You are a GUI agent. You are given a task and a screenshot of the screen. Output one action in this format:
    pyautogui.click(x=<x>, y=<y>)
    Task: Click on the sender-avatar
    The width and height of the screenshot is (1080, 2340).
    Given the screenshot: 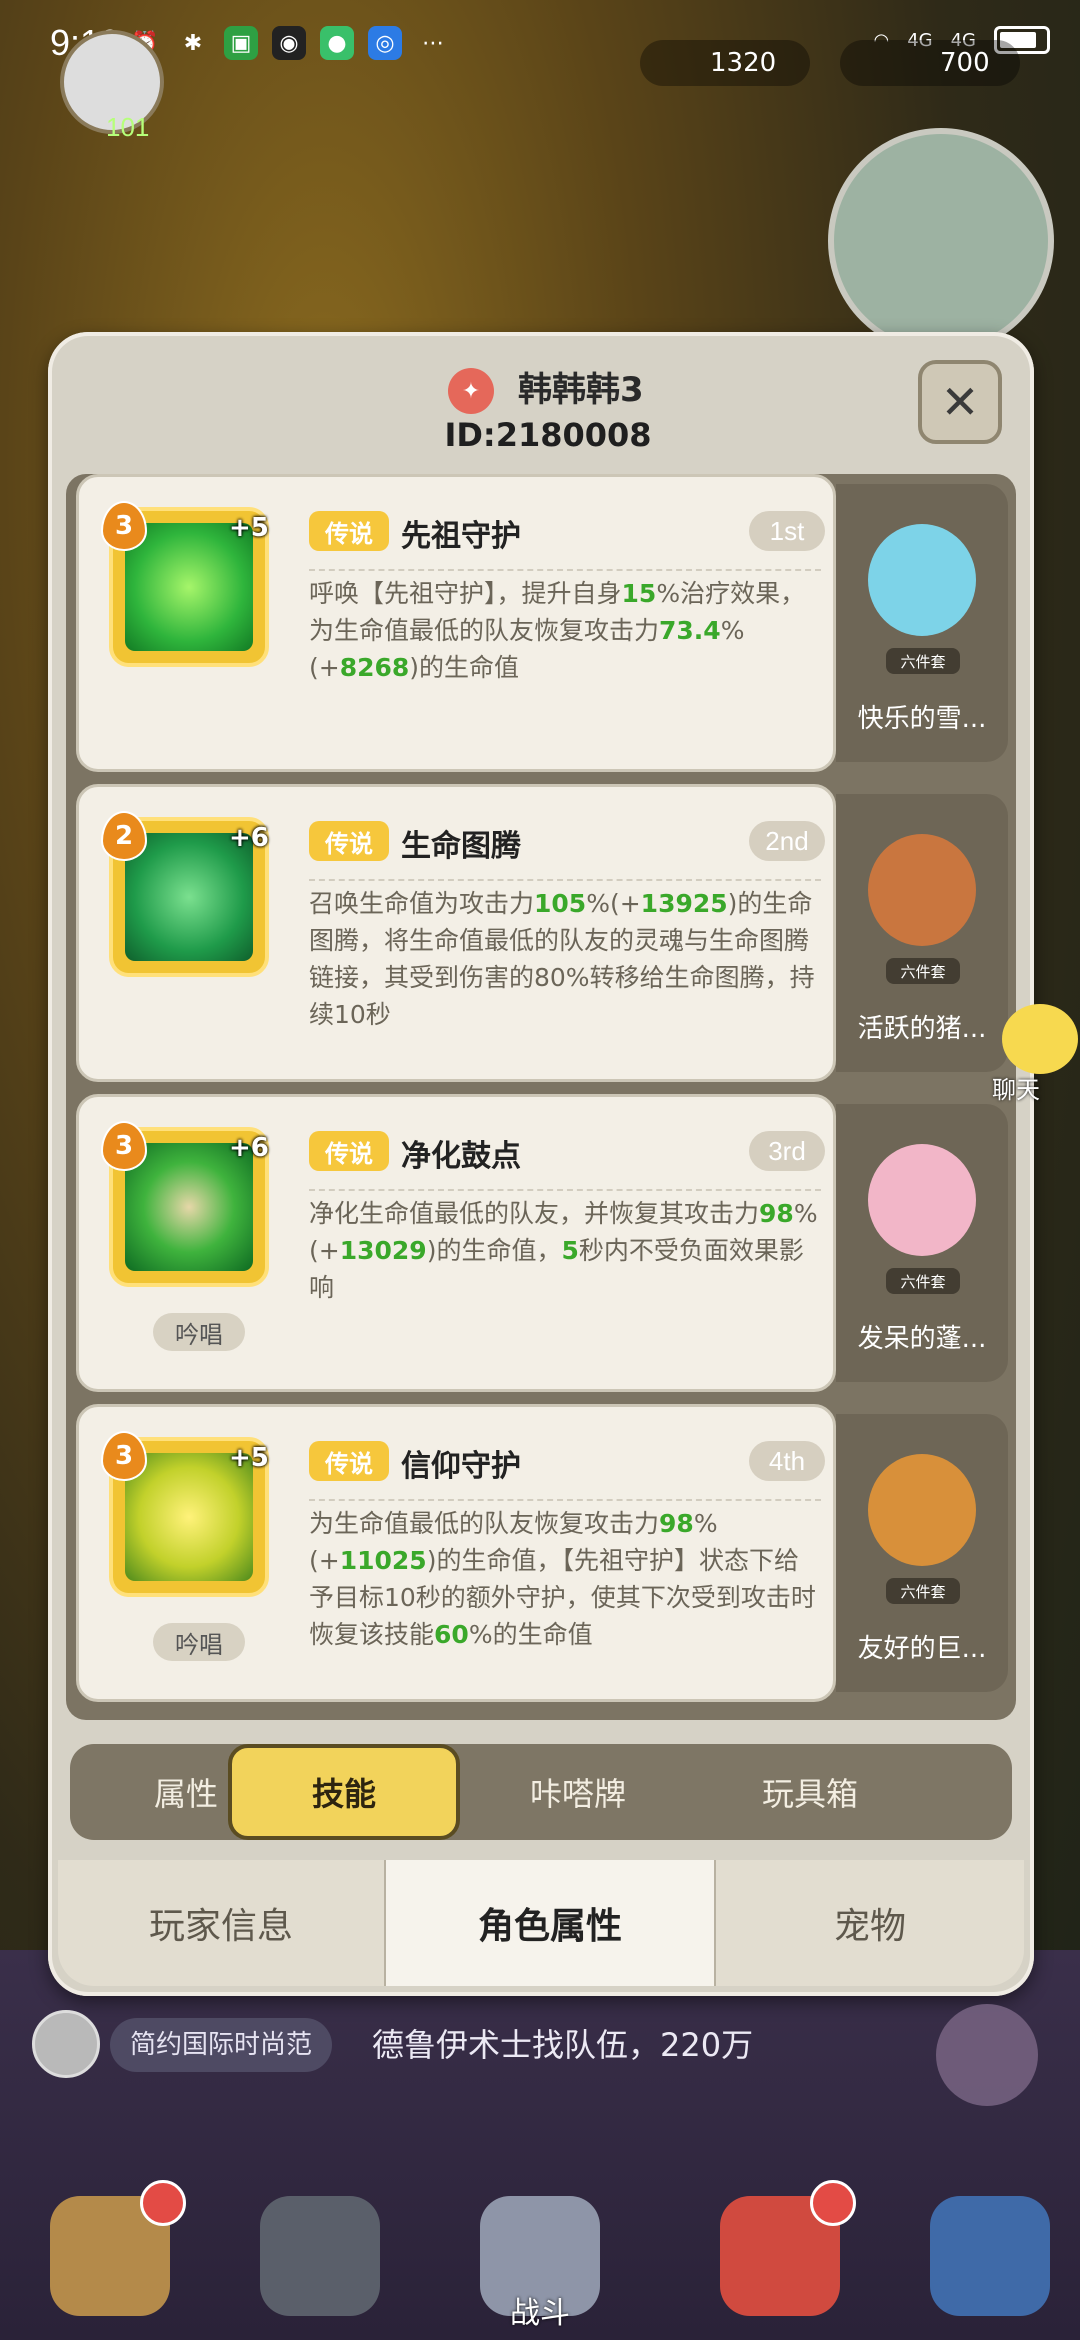 What is the action you would take?
    pyautogui.click(x=66, y=2044)
    